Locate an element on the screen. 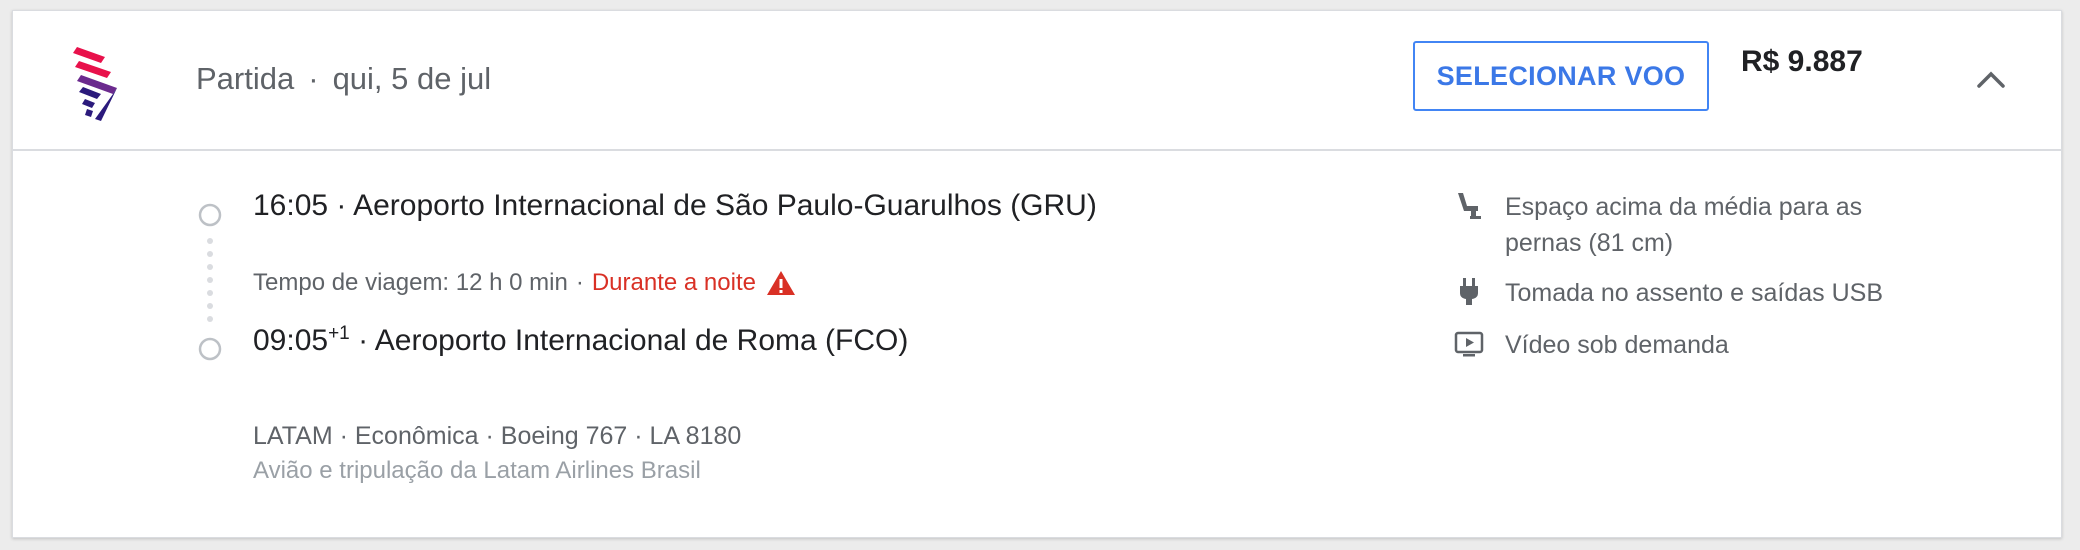 The width and height of the screenshot is (2080, 550). latam-logo-icon is located at coordinates (95, 84).